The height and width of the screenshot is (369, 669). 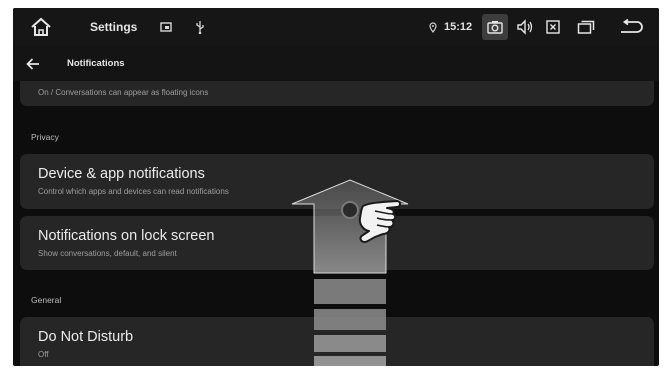 I want to click on usb-icon, so click(x=200, y=27).